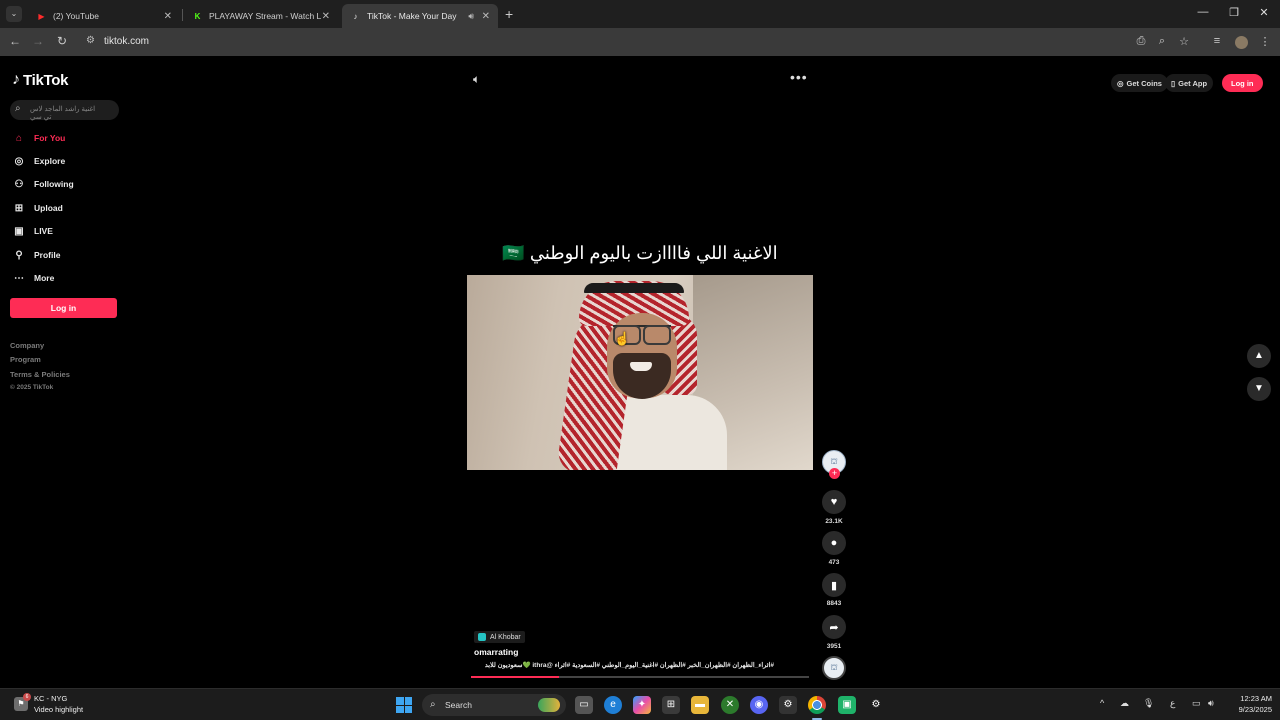 The width and height of the screenshot is (1280, 720). I want to click on edge-icon: e, so click(613, 705).